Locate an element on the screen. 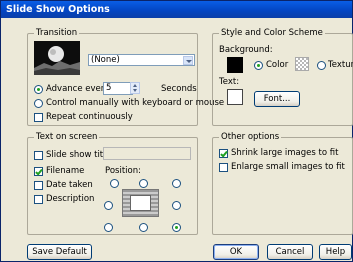 This screenshot has width=353, height=262. text-color-label: Text: is located at coordinates (229, 82).